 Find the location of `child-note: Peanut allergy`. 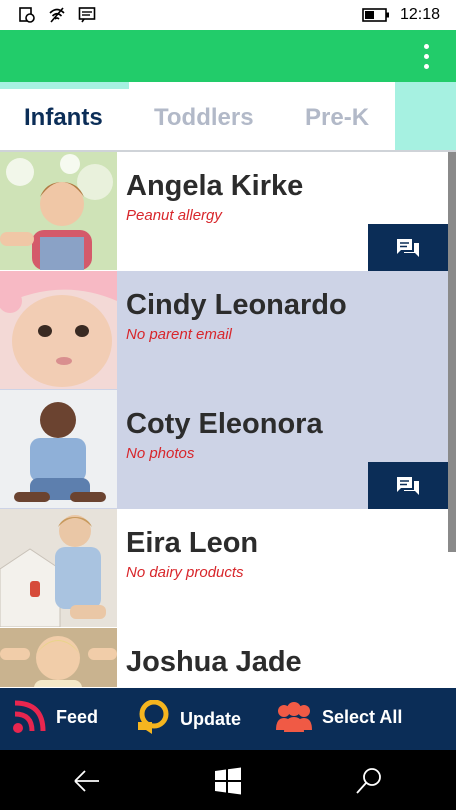

child-note: Peanut allergy is located at coordinates (174, 215).